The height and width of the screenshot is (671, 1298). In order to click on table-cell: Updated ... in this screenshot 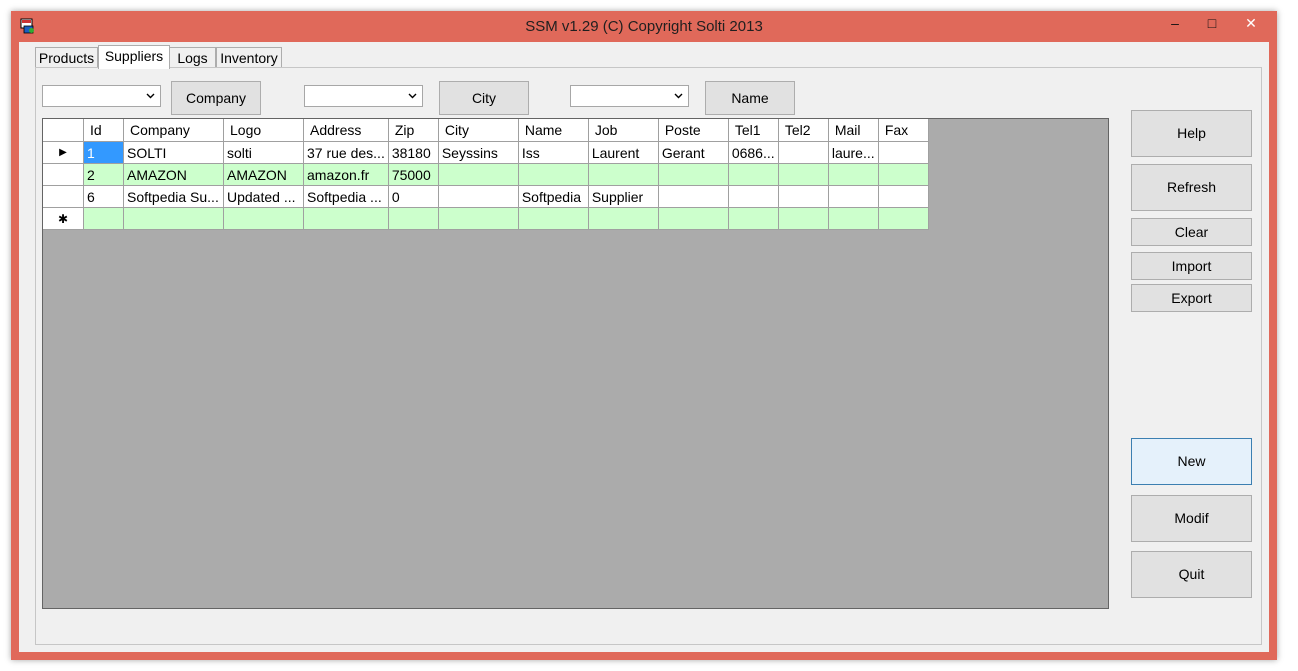, I will do `click(263, 196)`.